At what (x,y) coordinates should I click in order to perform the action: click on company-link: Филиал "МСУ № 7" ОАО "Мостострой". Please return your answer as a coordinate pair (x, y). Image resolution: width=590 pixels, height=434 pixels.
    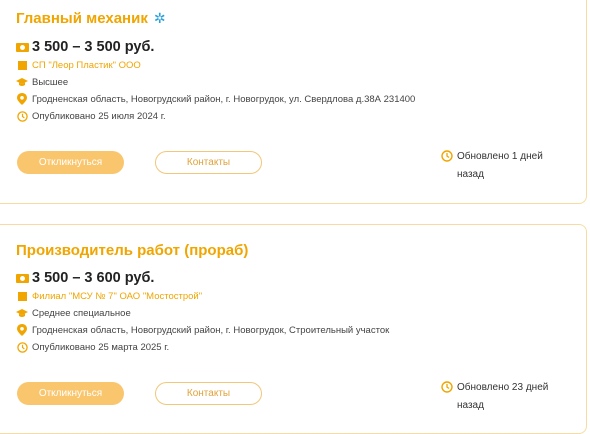
    Looking at the image, I should click on (117, 296).